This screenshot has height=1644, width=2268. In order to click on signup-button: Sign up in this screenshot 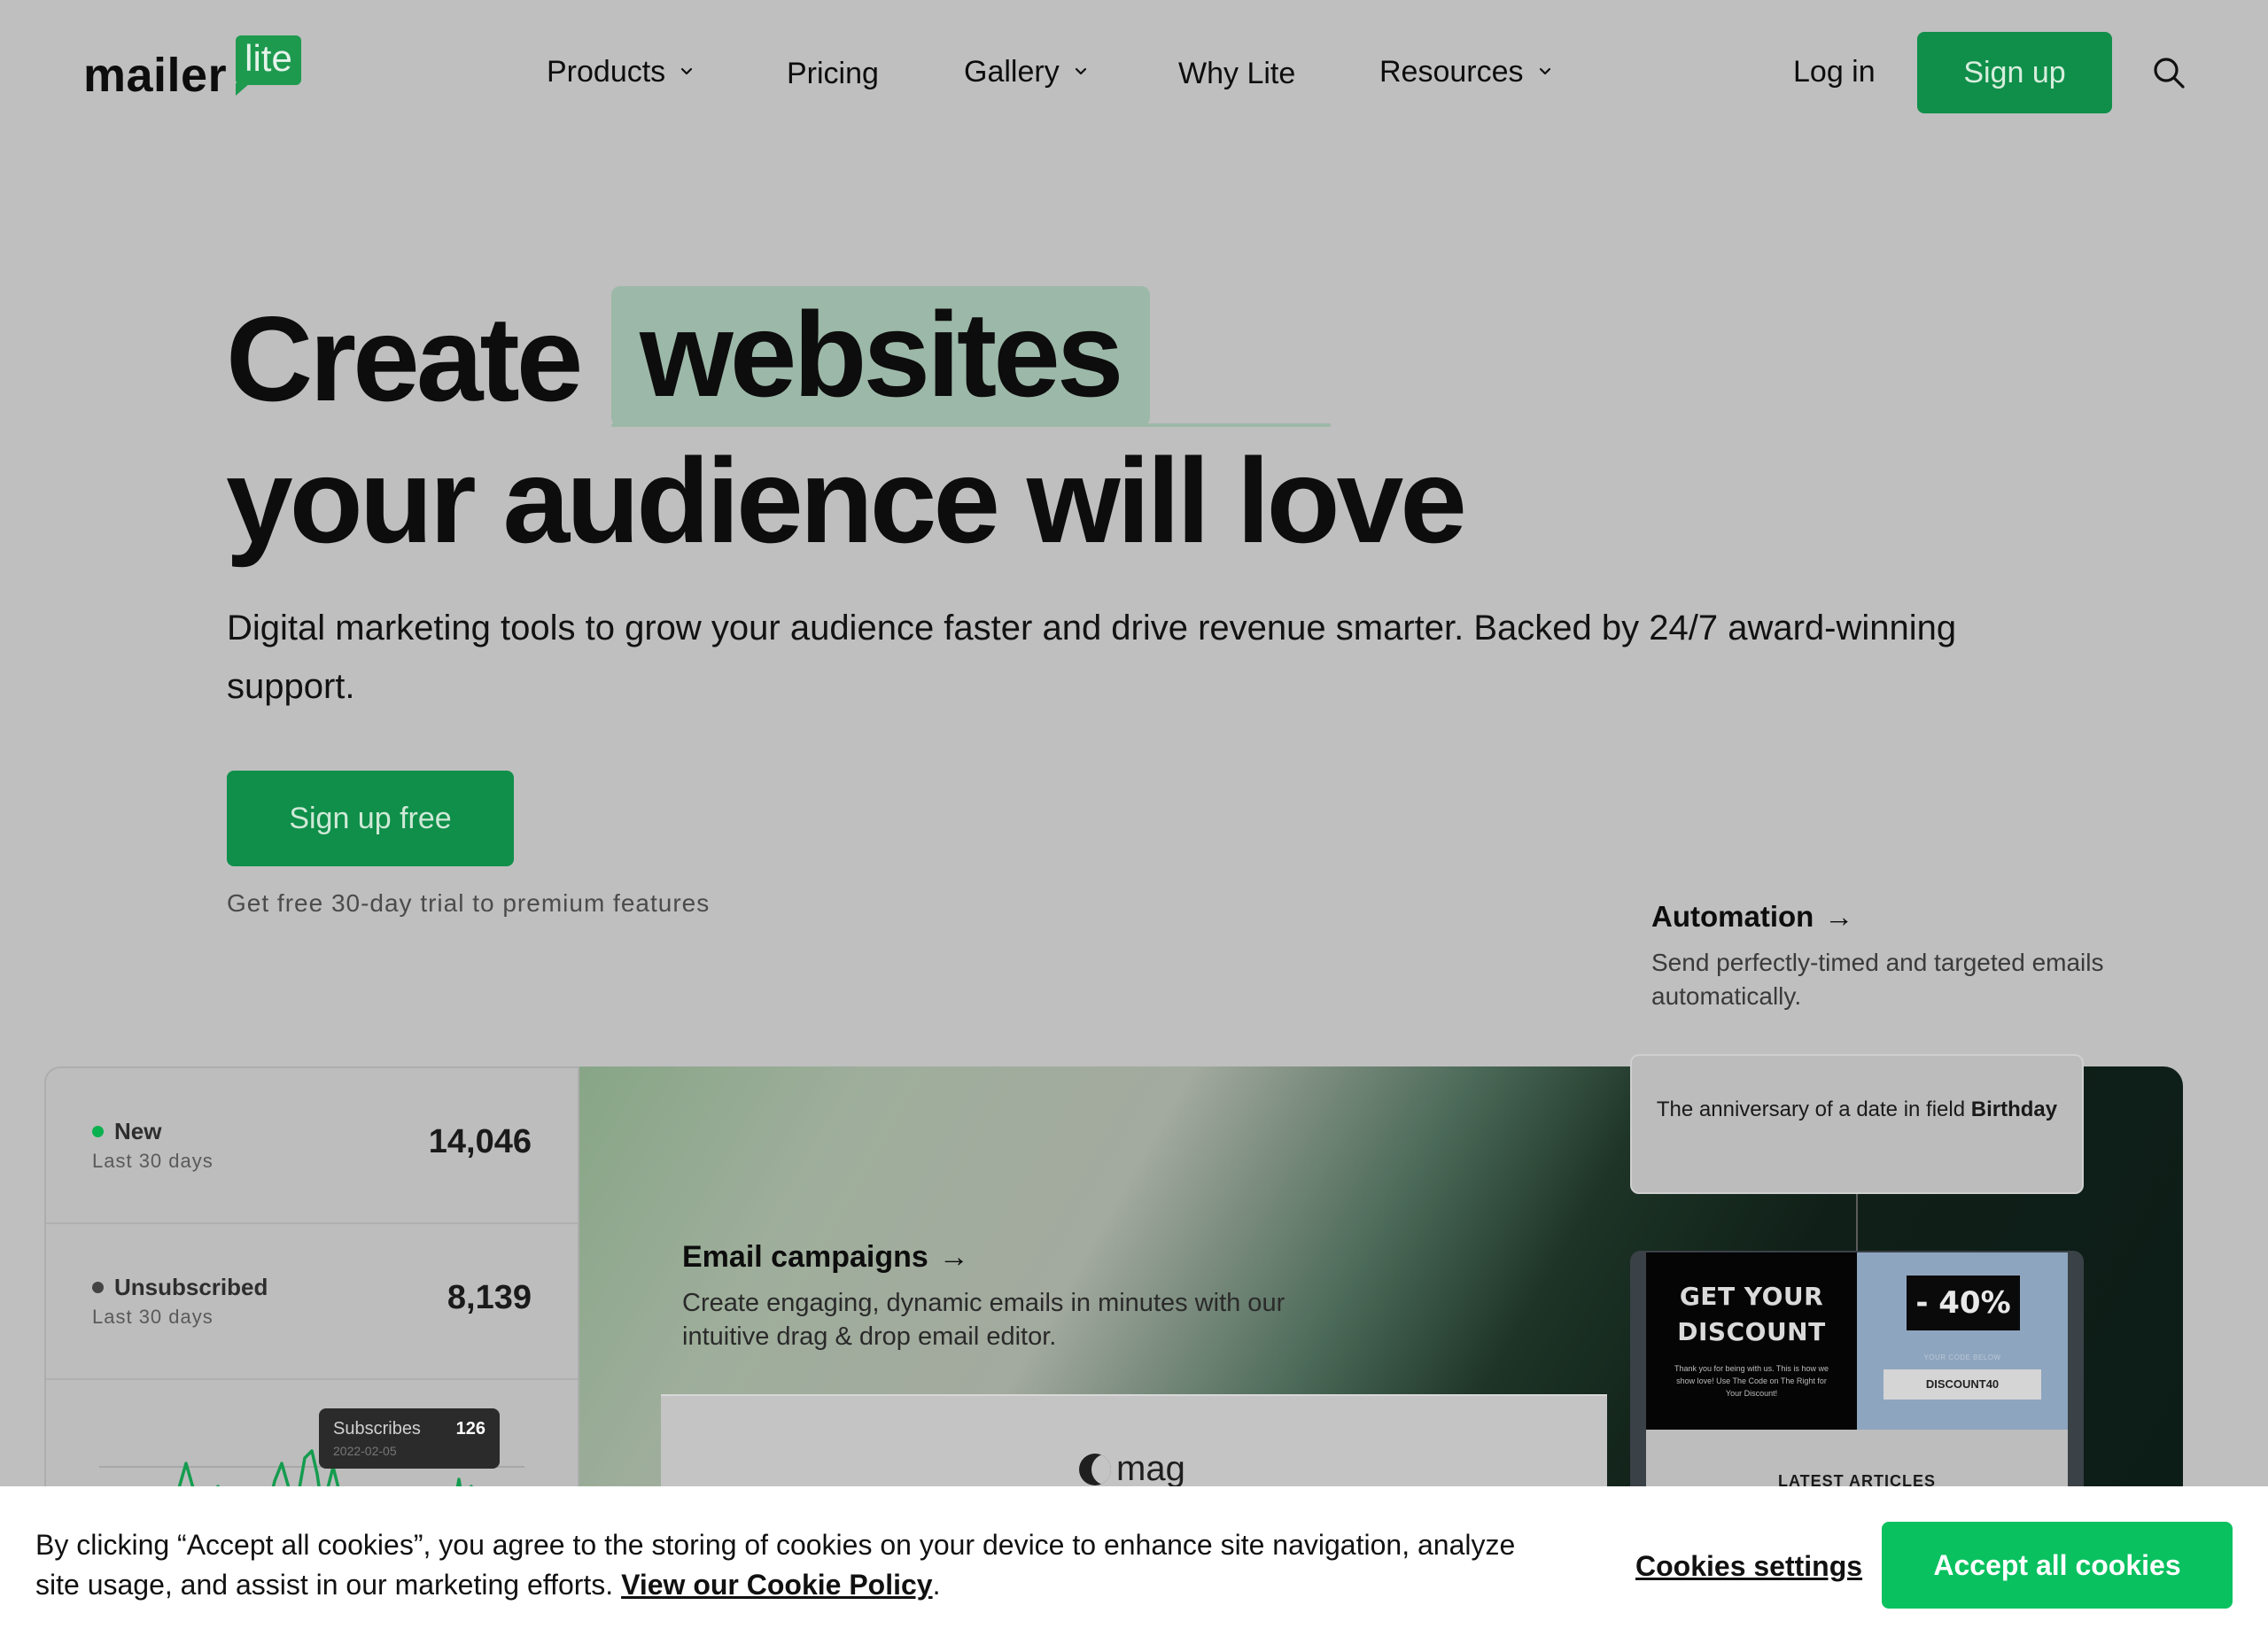, I will do `click(2014, 72)`.